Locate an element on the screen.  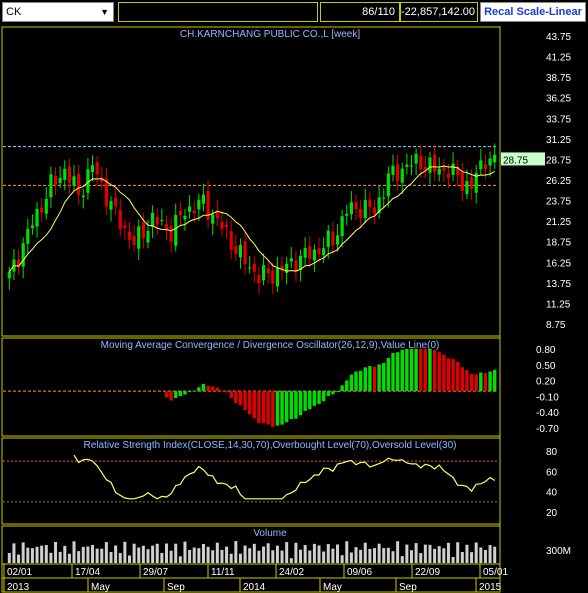
price-tick-label: 11.25 is located at coordinates (558, 304).